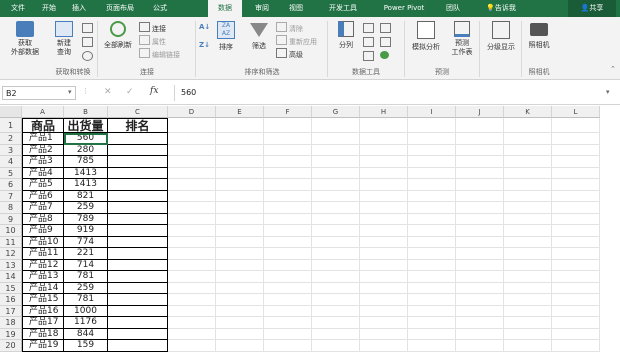  What do you see at coordinates (369, 42) in the screenshot?
I see `remove-duplicates-button` at bounding box center [369, 42].